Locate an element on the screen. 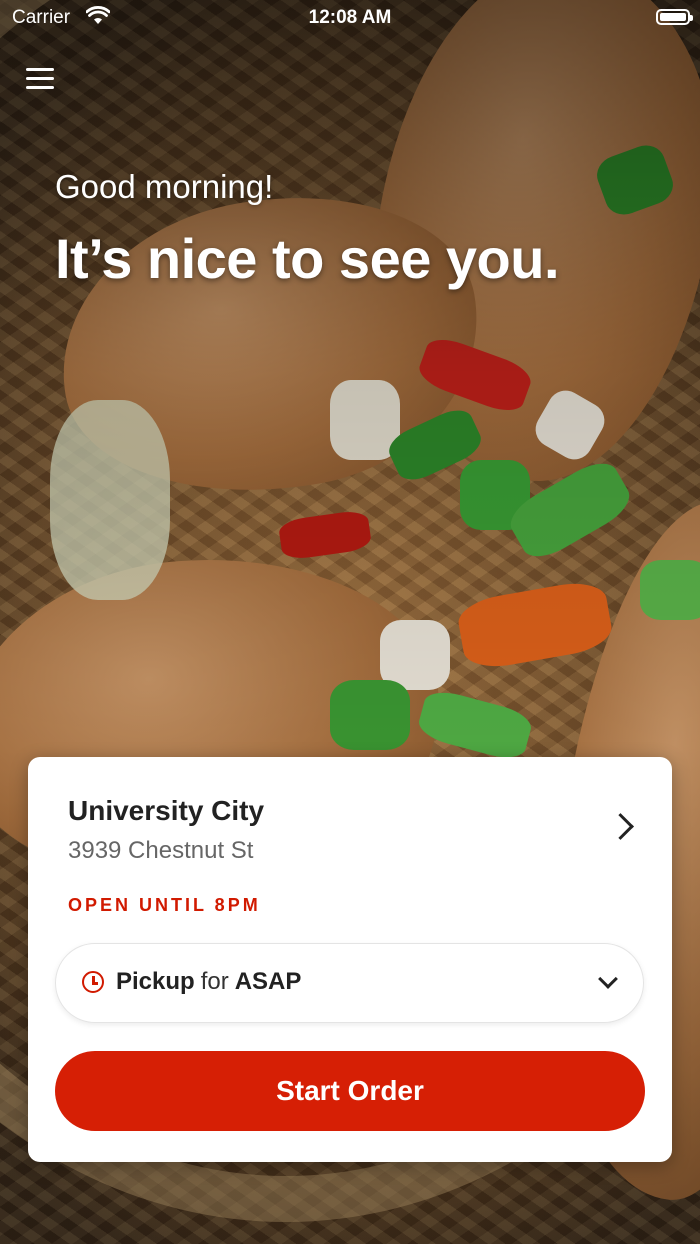 This screenshot has width=700, height=1244. status-time: 12:08 AM is located at coordinates (350, 17).